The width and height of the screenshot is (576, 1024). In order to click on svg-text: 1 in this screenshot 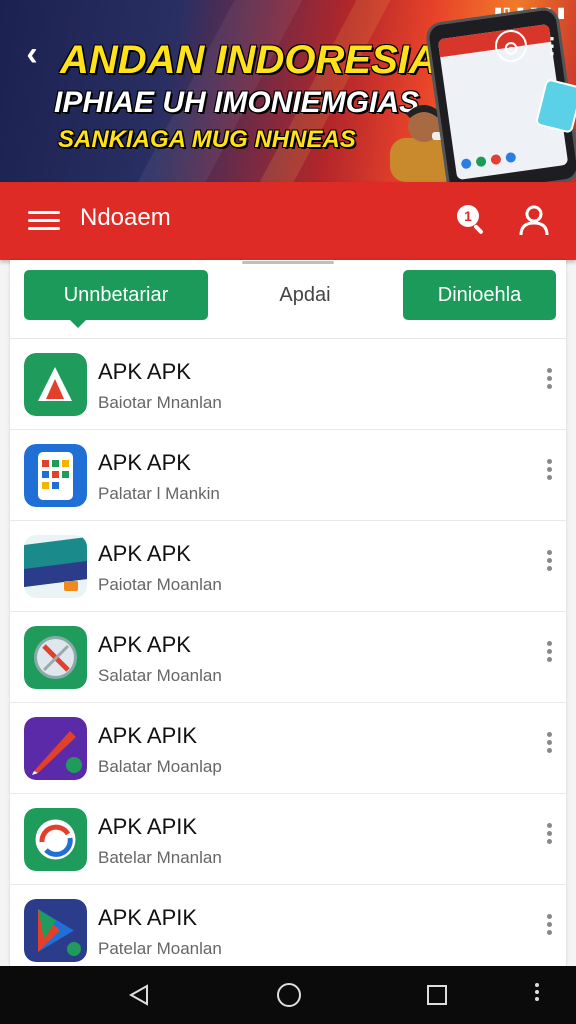, I will do `click(468, 216)`.